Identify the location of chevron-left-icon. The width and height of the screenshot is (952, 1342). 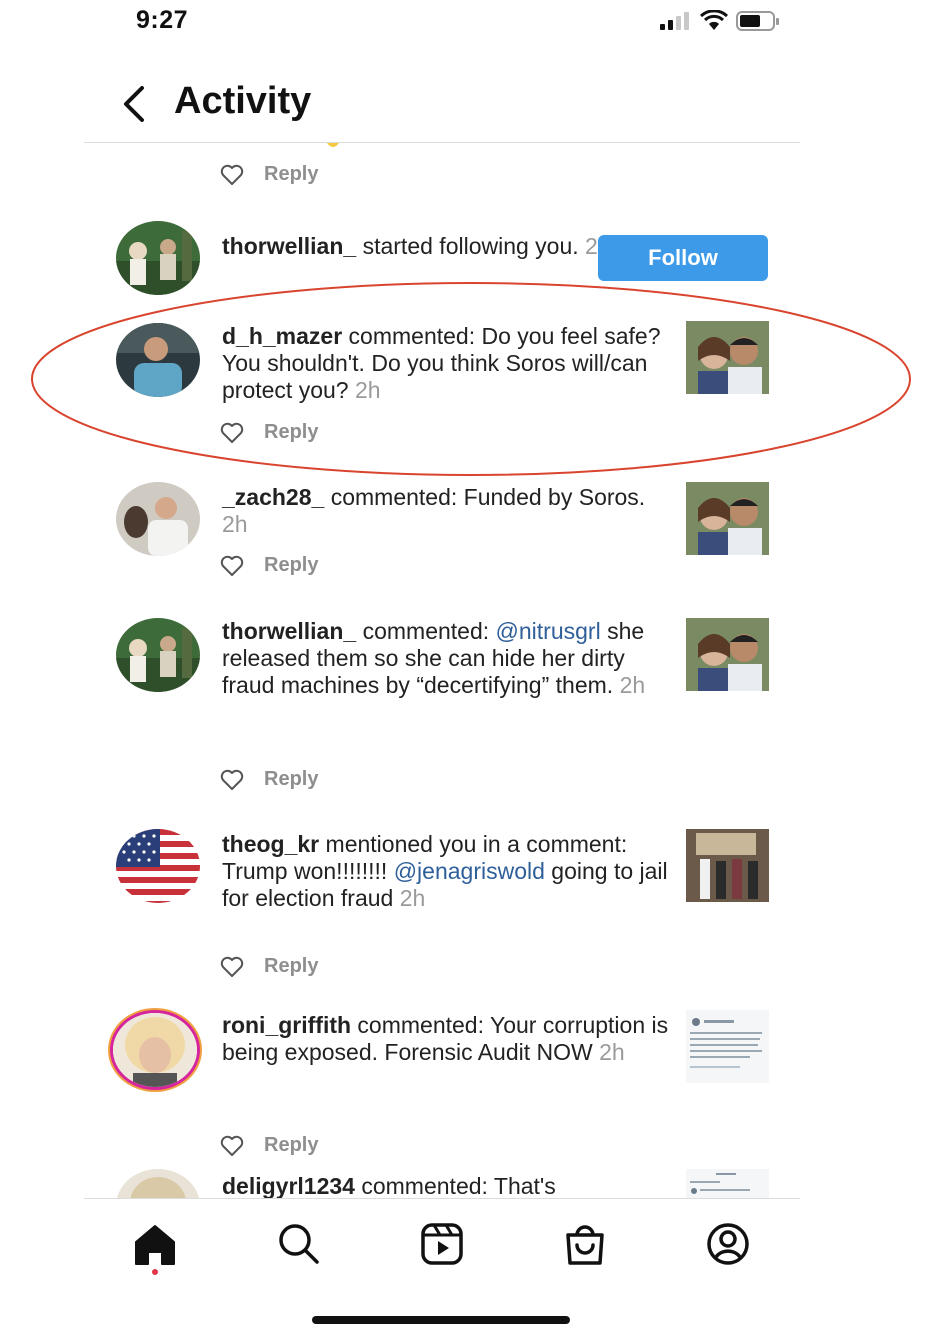
(134, 104).